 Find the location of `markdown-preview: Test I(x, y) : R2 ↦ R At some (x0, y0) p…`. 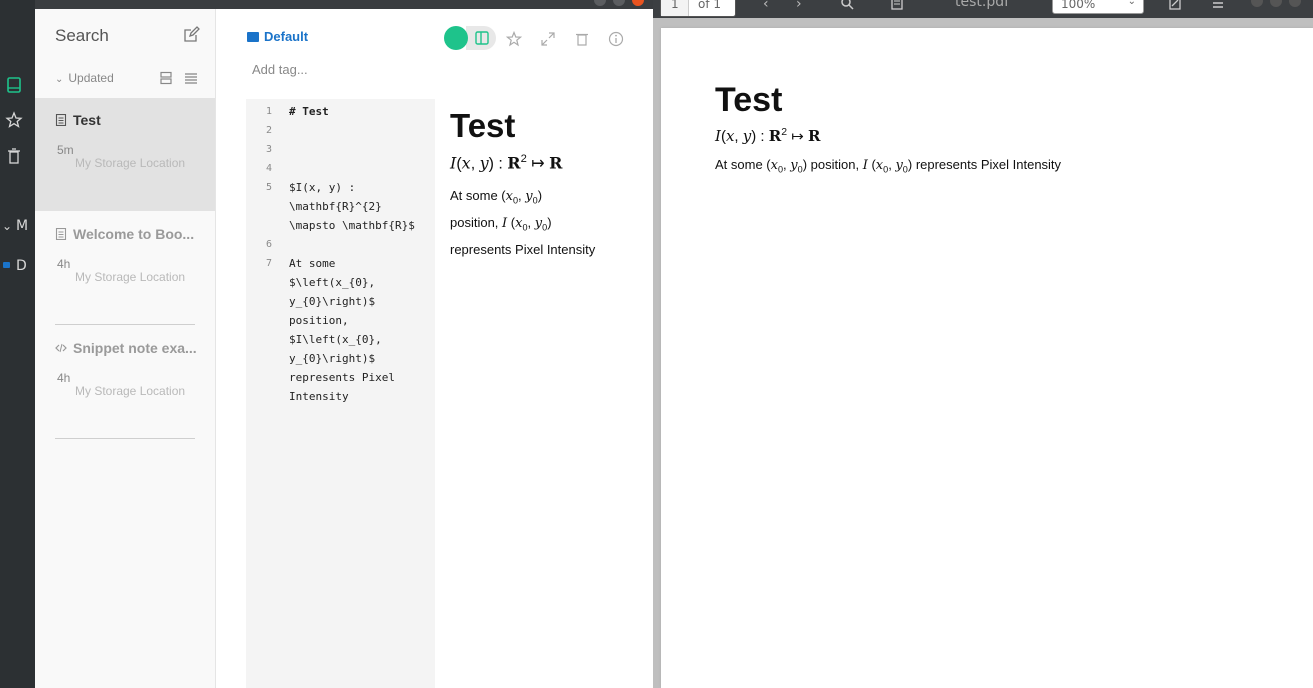

markdown-preview: Test I(x, y) : R2 ↦ R At some (x0, y0) p… is located at coordinates (547, 184).